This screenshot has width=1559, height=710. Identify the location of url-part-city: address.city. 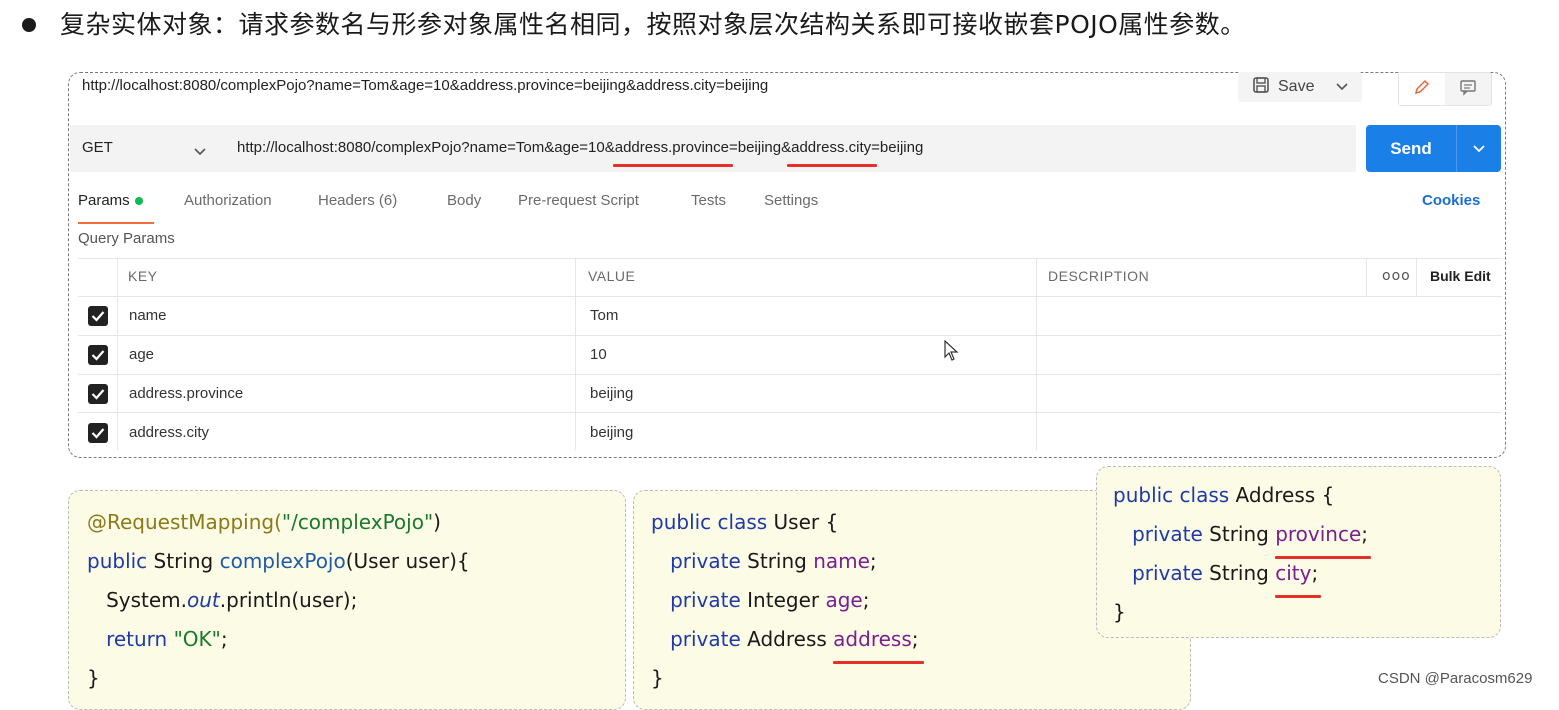
(832, 153).